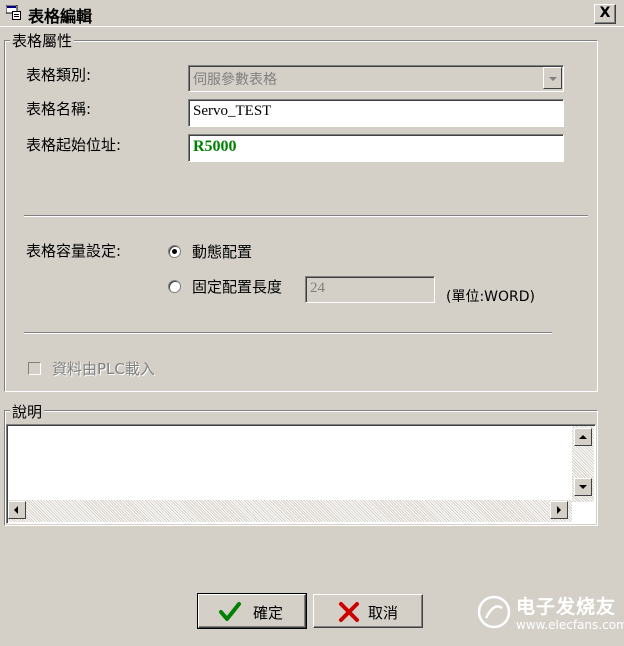 This screenshot has width=624, height=646. I want to click on ok-button: 確定, so click(252, 611).